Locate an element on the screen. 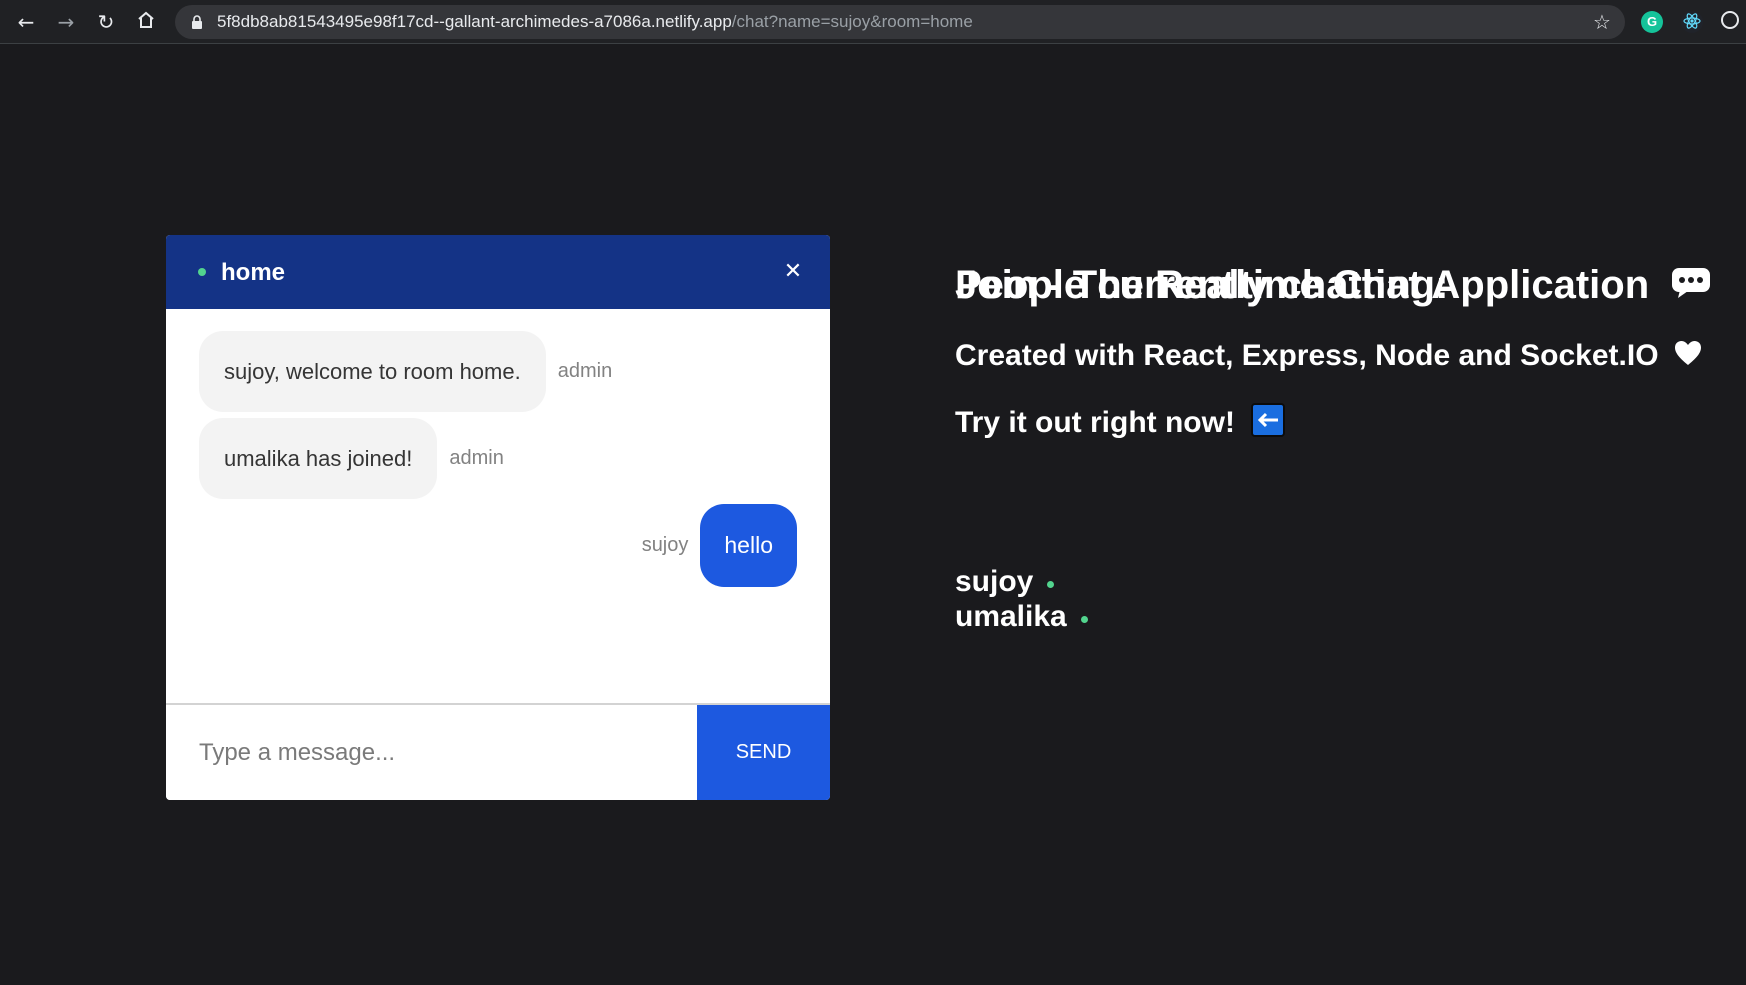 The image size is (1746, 985). people-item: umalika is located at coordinates (1021, 617).